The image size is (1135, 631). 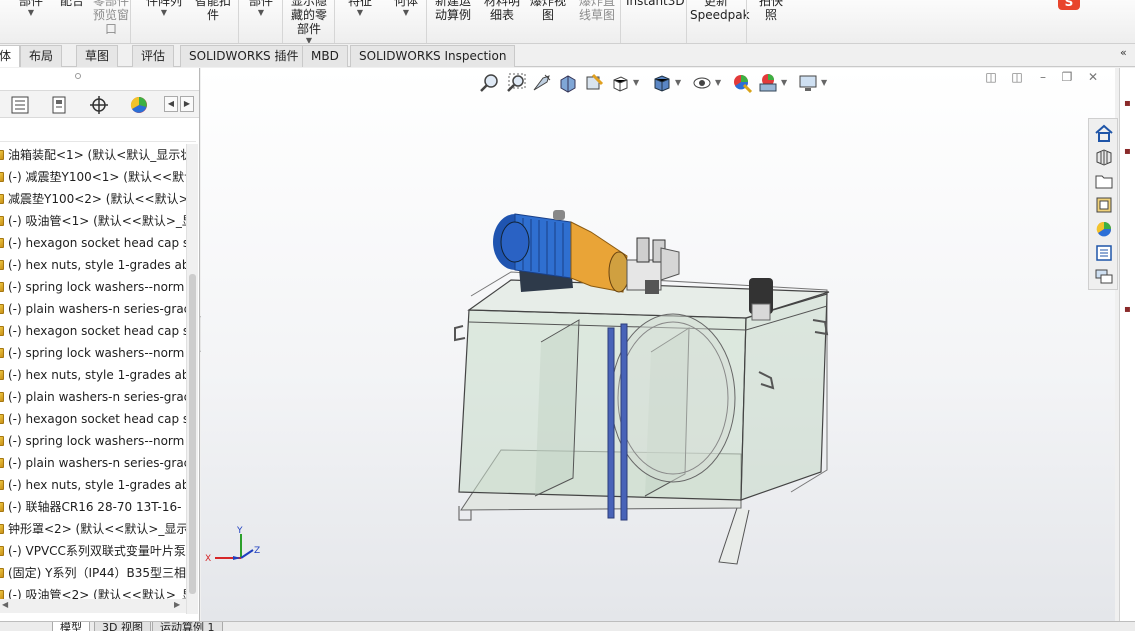 I want to click on design-library-icon, so click(x=1104, y=157).